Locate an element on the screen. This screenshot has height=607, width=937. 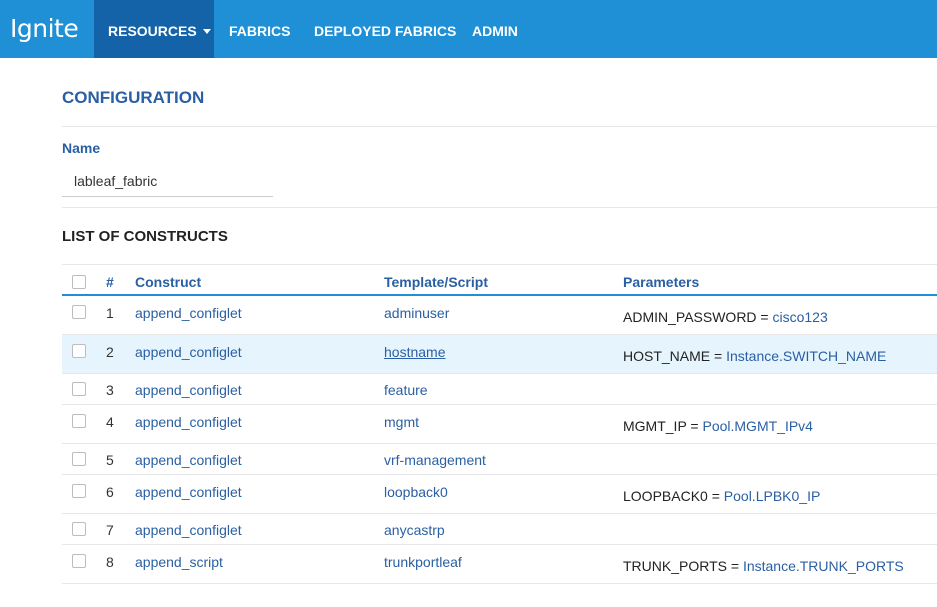
nav-fabrics: FABRICS is located at coordinates (259, 29).